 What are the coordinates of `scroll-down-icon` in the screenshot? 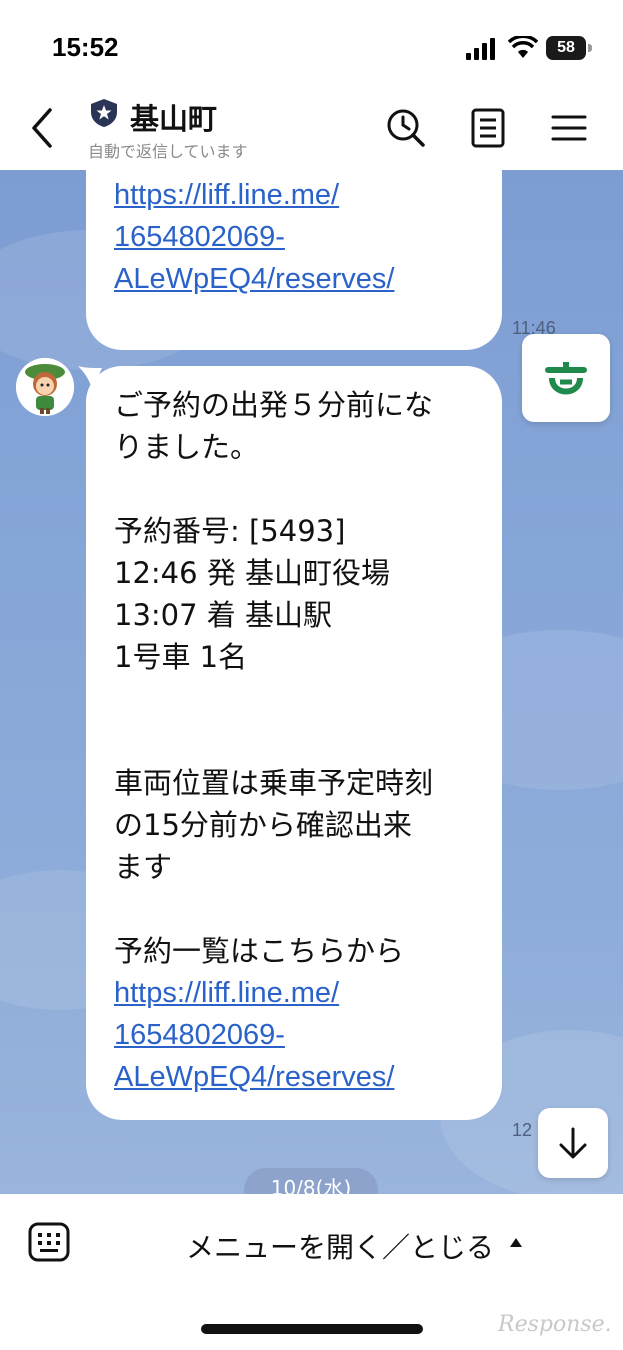 It's located at (573, 1143).